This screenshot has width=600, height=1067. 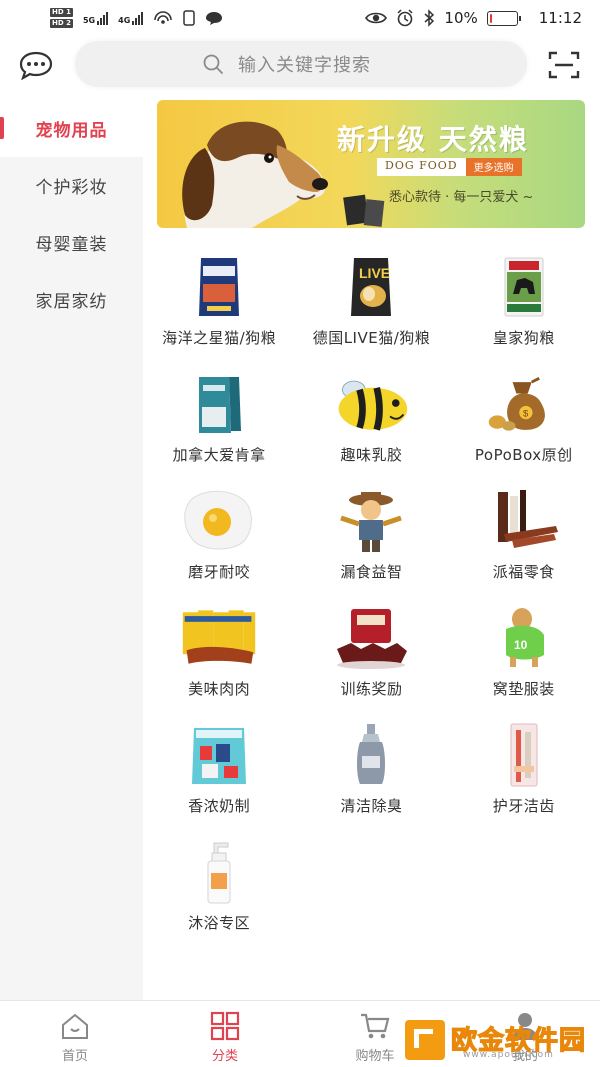 I want to click on tab-home: 首页, so click(x=75, y=1034).